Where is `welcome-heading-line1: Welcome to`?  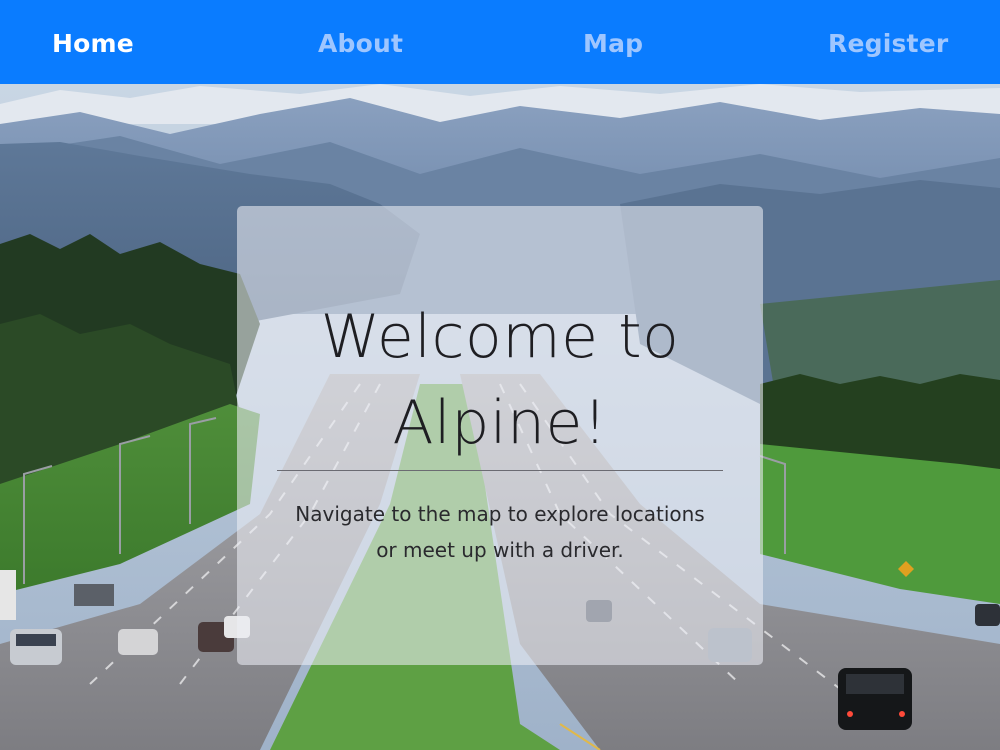 welcome-heading-line1: Welcome to is located at coordinates (500, 337).